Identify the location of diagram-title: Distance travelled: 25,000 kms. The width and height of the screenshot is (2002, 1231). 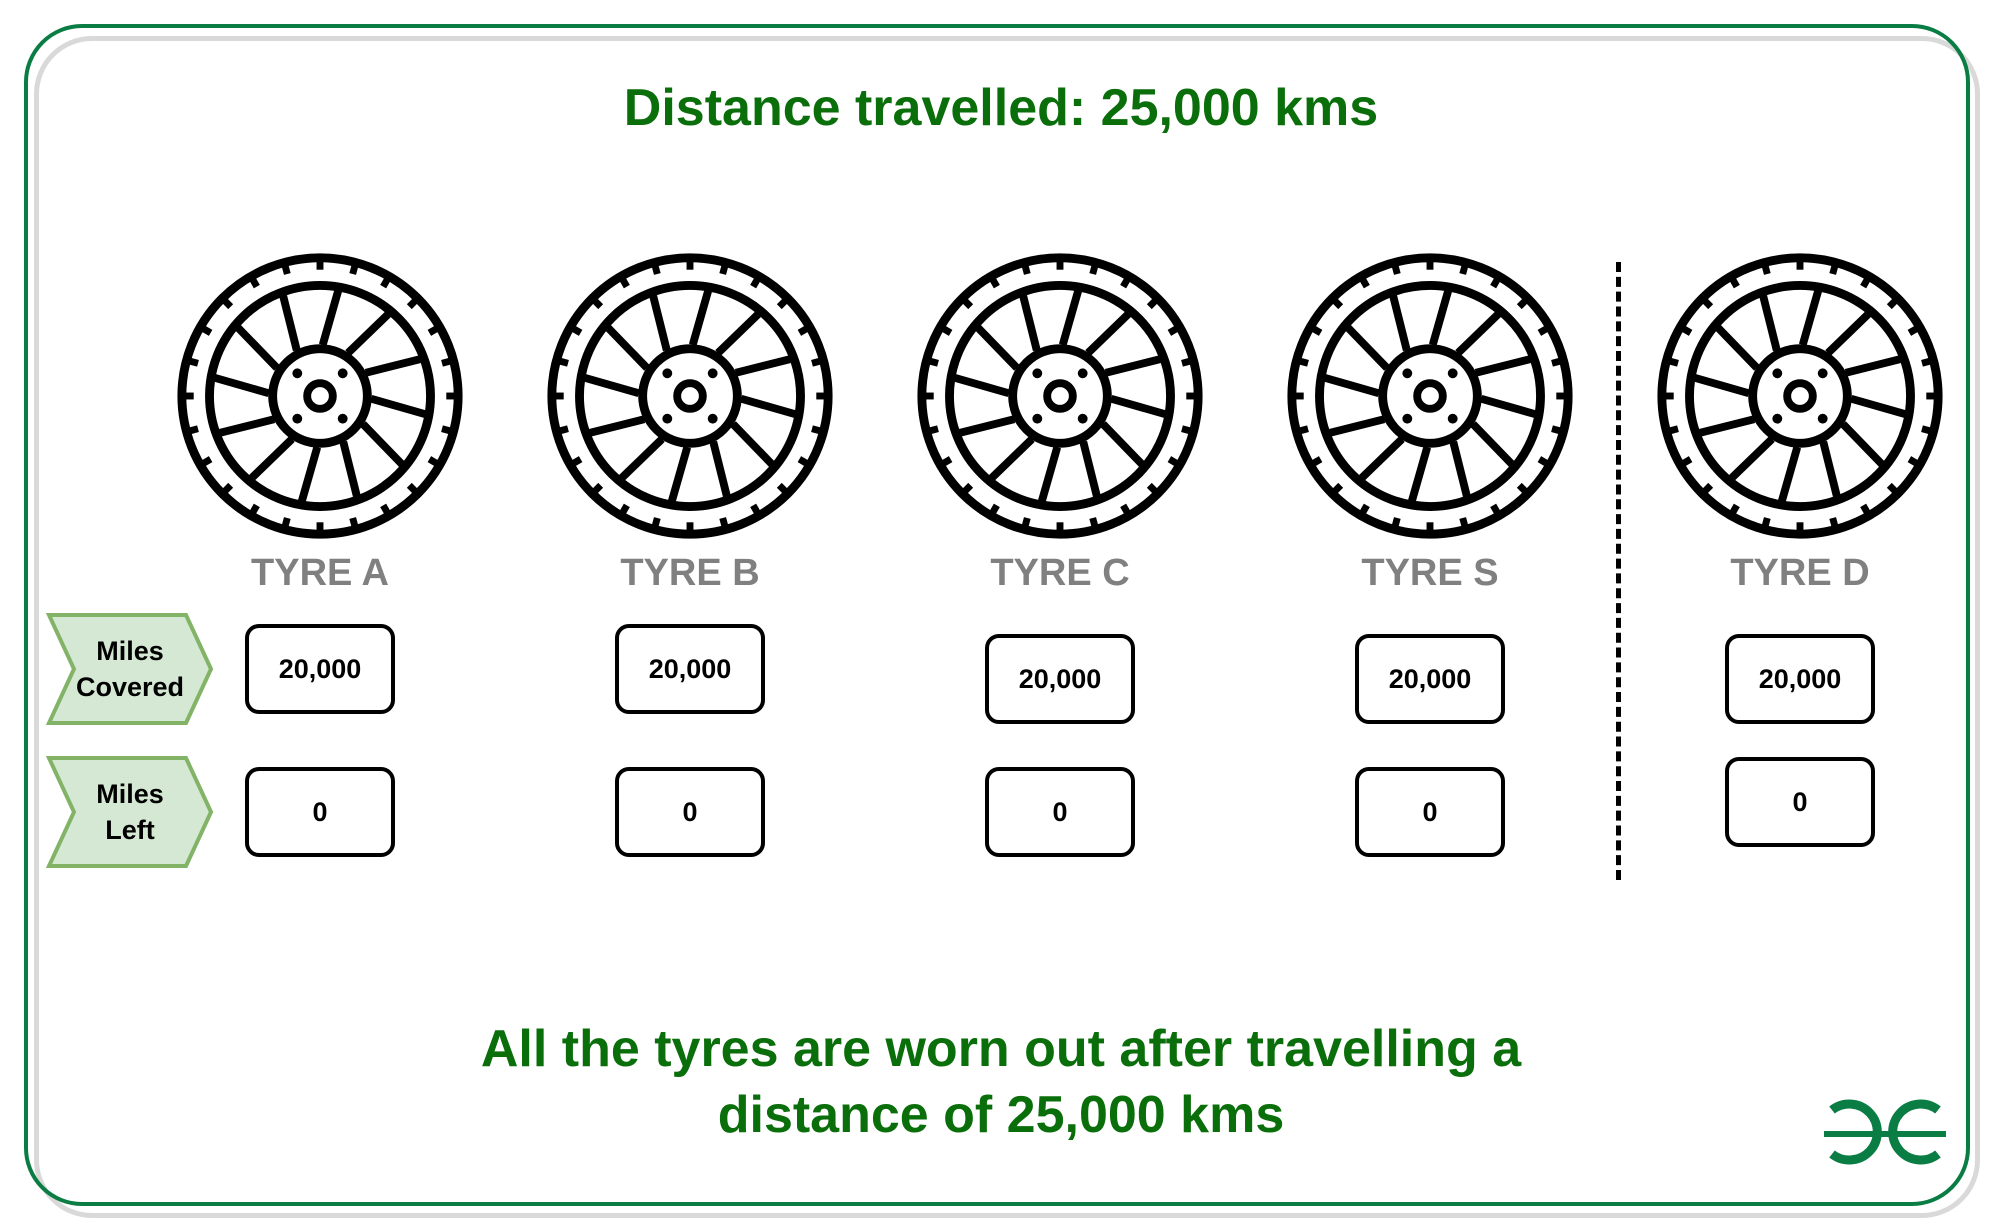
(1001, 108).